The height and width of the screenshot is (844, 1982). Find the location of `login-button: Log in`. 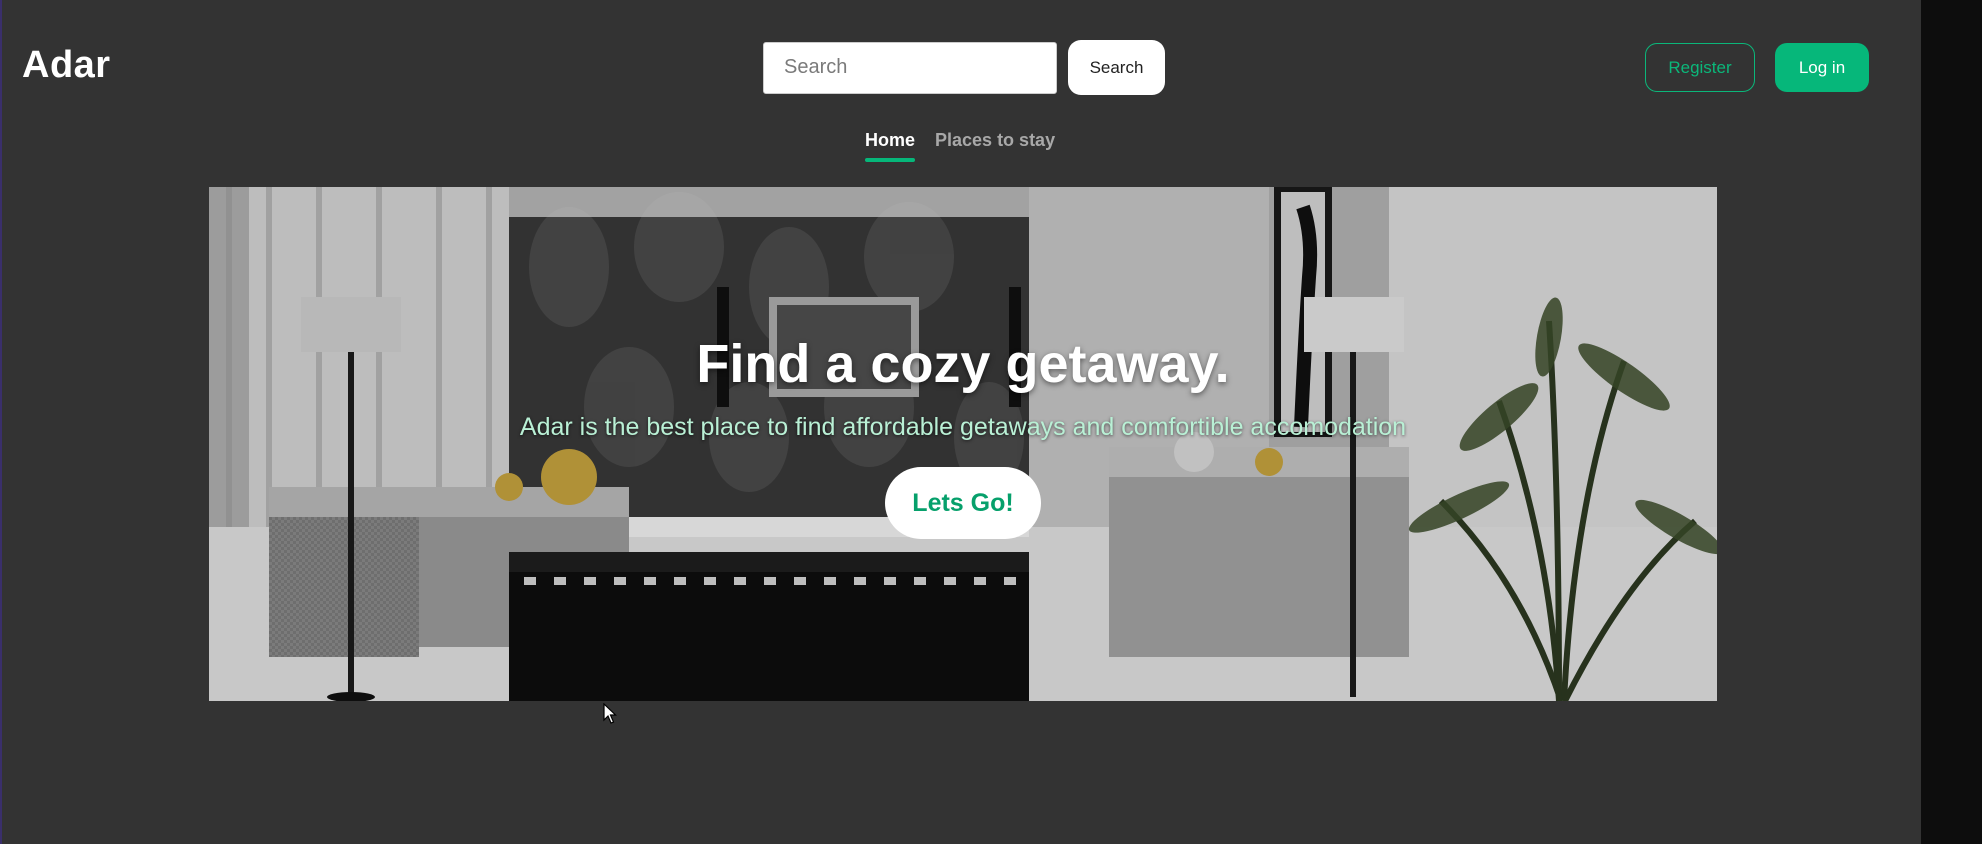

login-button: Log in is located at coordinates (1822, 67).